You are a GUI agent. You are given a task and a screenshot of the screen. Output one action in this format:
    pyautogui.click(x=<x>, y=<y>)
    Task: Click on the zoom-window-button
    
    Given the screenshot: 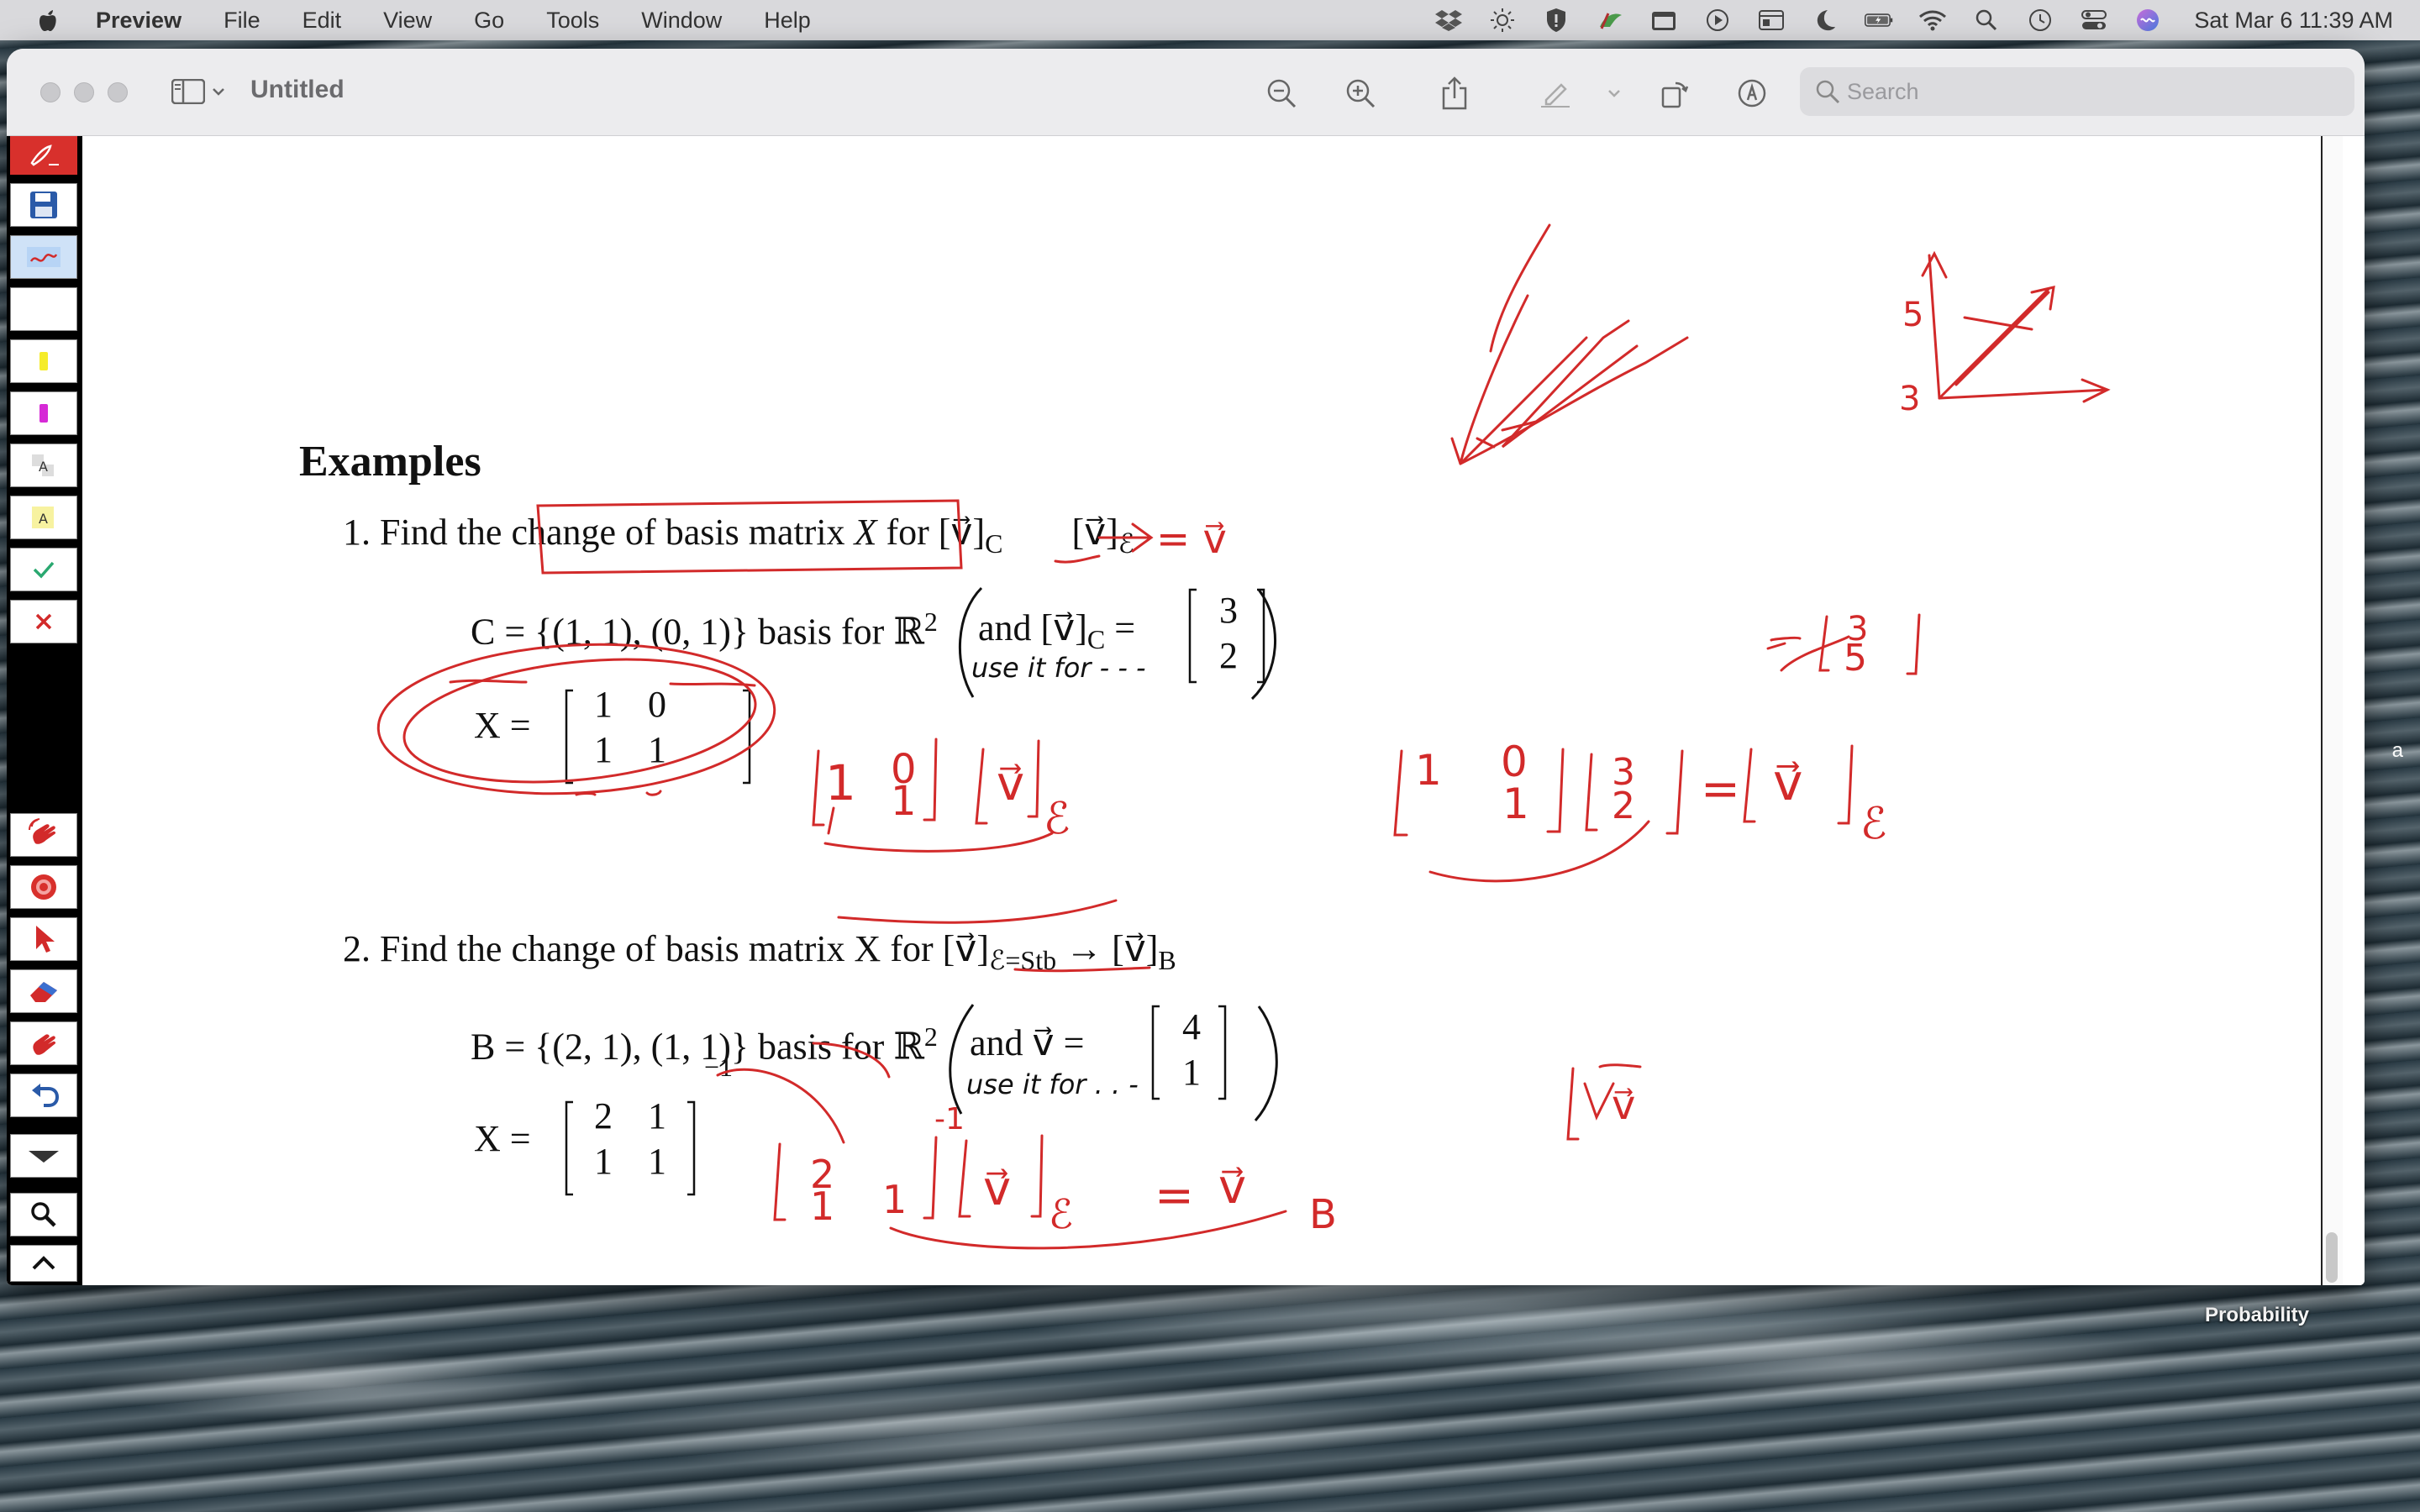 What is the action you would take?
    pyautogui.click(x=118, y=92)
    